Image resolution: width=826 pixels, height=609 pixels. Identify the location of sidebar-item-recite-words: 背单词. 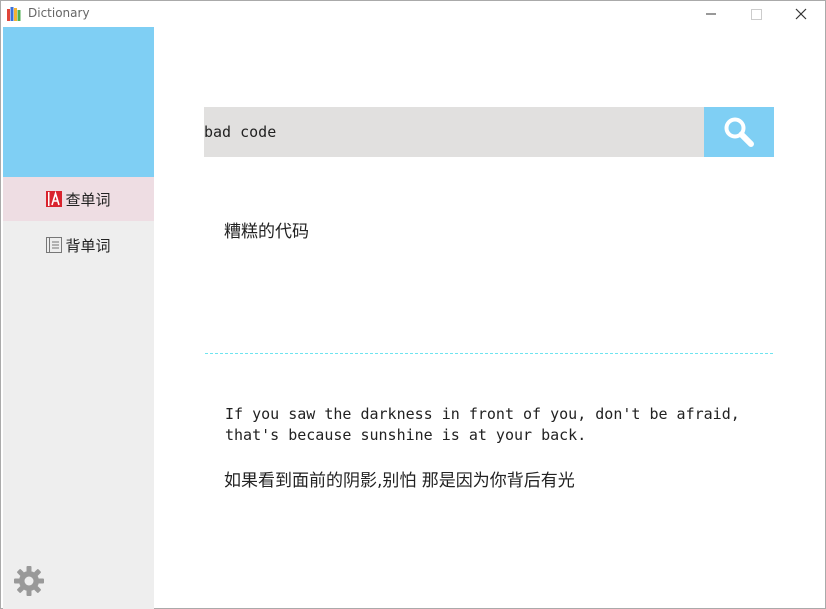
(78, 245).